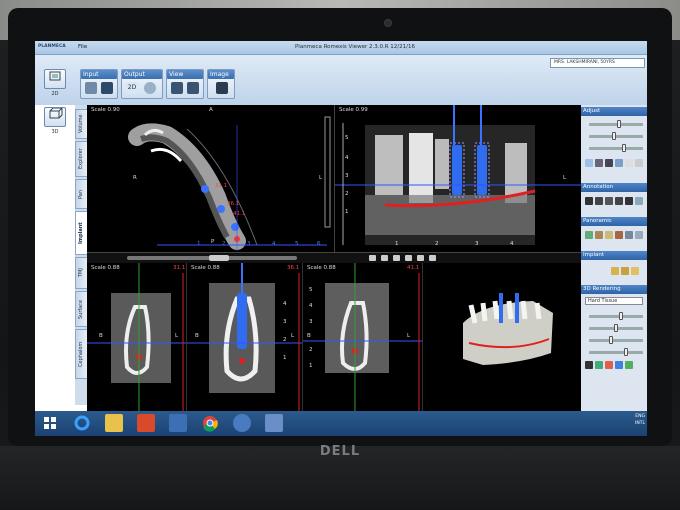  What do you see at coordinates (55, 76) in the screenshot?
I see `2d-icon` at bounding box center [55, 76].